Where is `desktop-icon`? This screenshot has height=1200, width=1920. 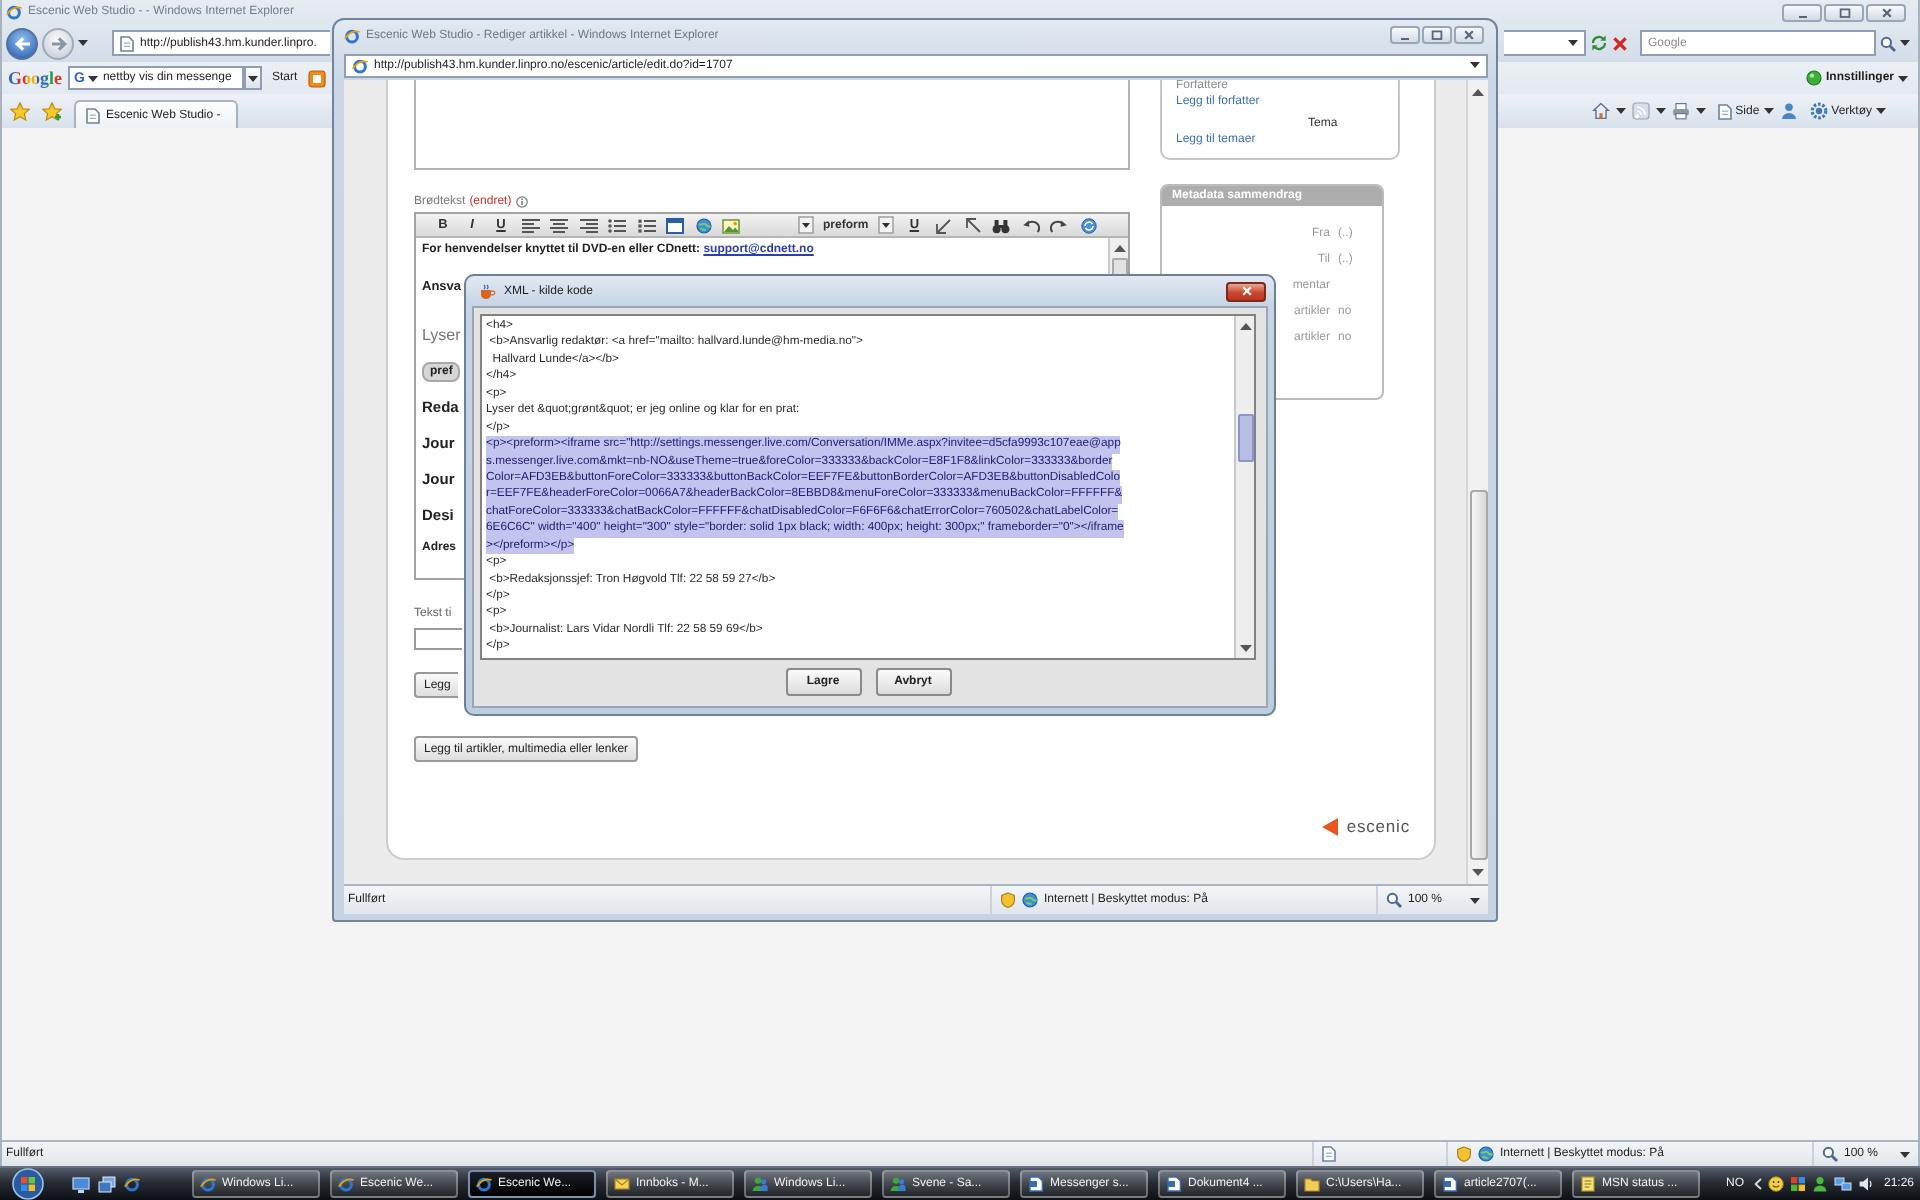
desktop-icon is located at coordinates (81, 1184).